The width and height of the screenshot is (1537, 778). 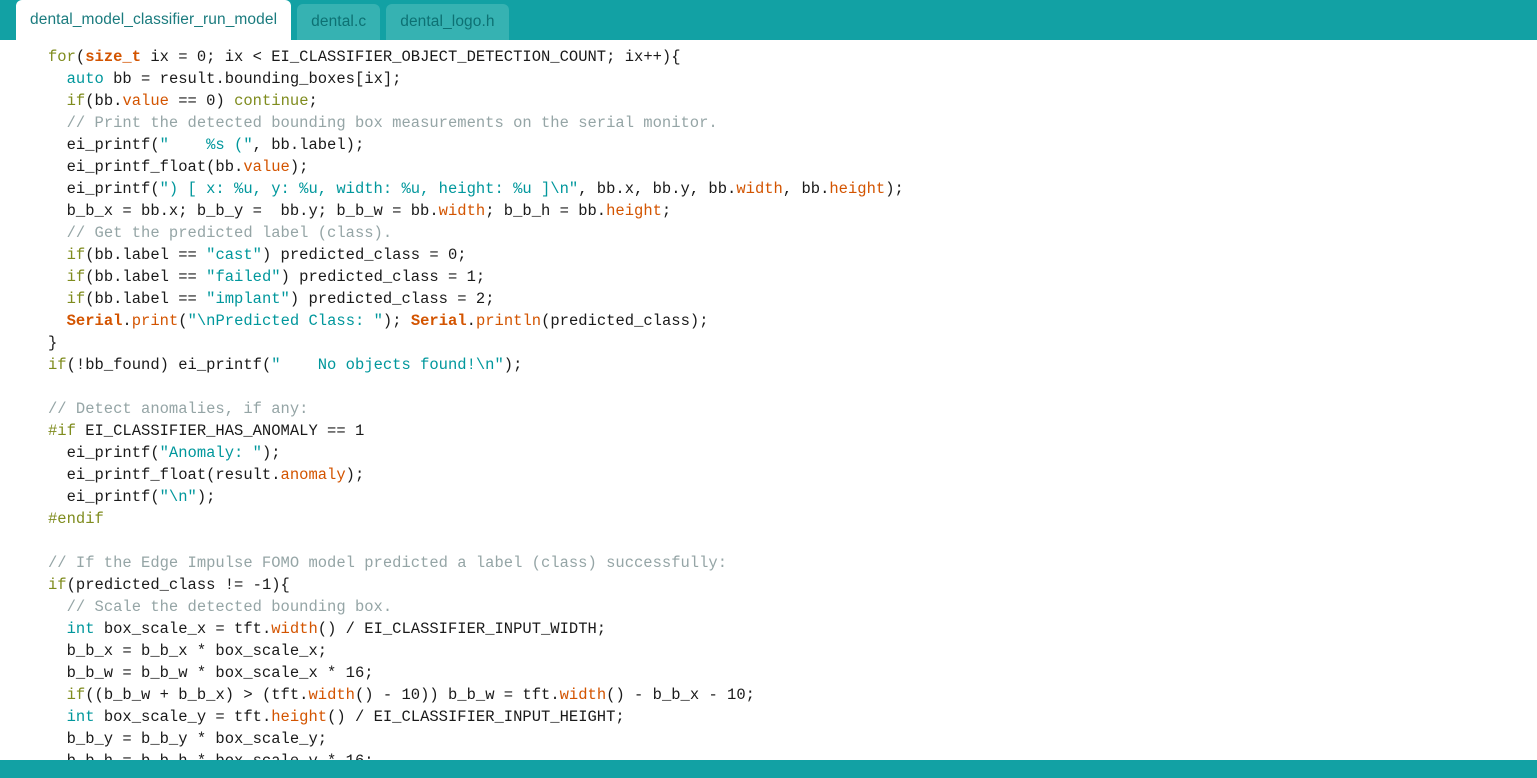 I want to click on code-line: auto bb = result.bounding_boxes[ix];, so click(x=234, y=79).